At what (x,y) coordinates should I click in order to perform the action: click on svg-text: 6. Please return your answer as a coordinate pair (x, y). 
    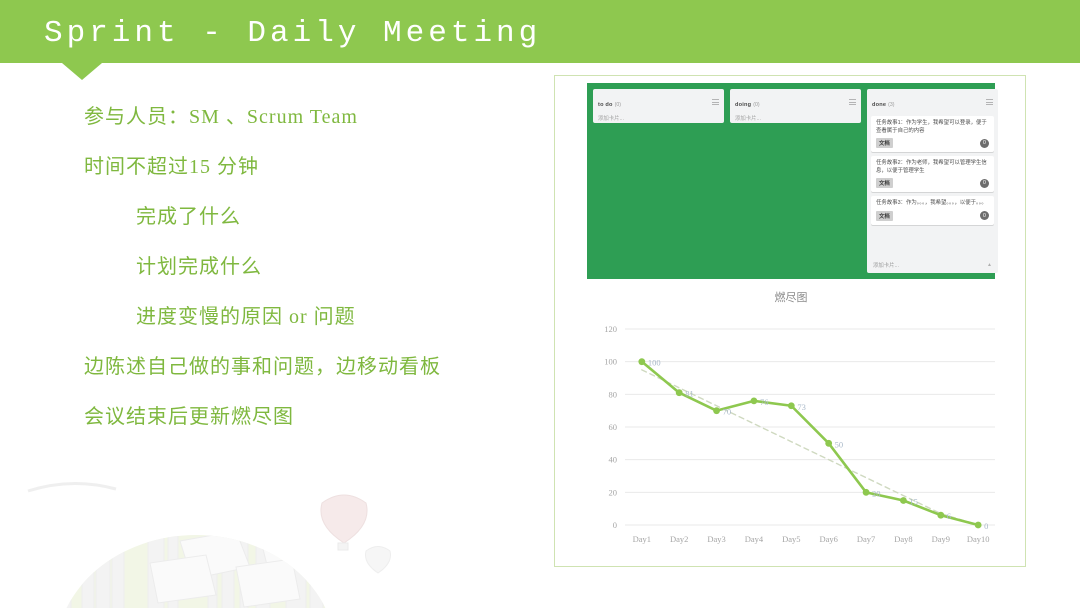
    Looking at the image, I should click on (949, 516).